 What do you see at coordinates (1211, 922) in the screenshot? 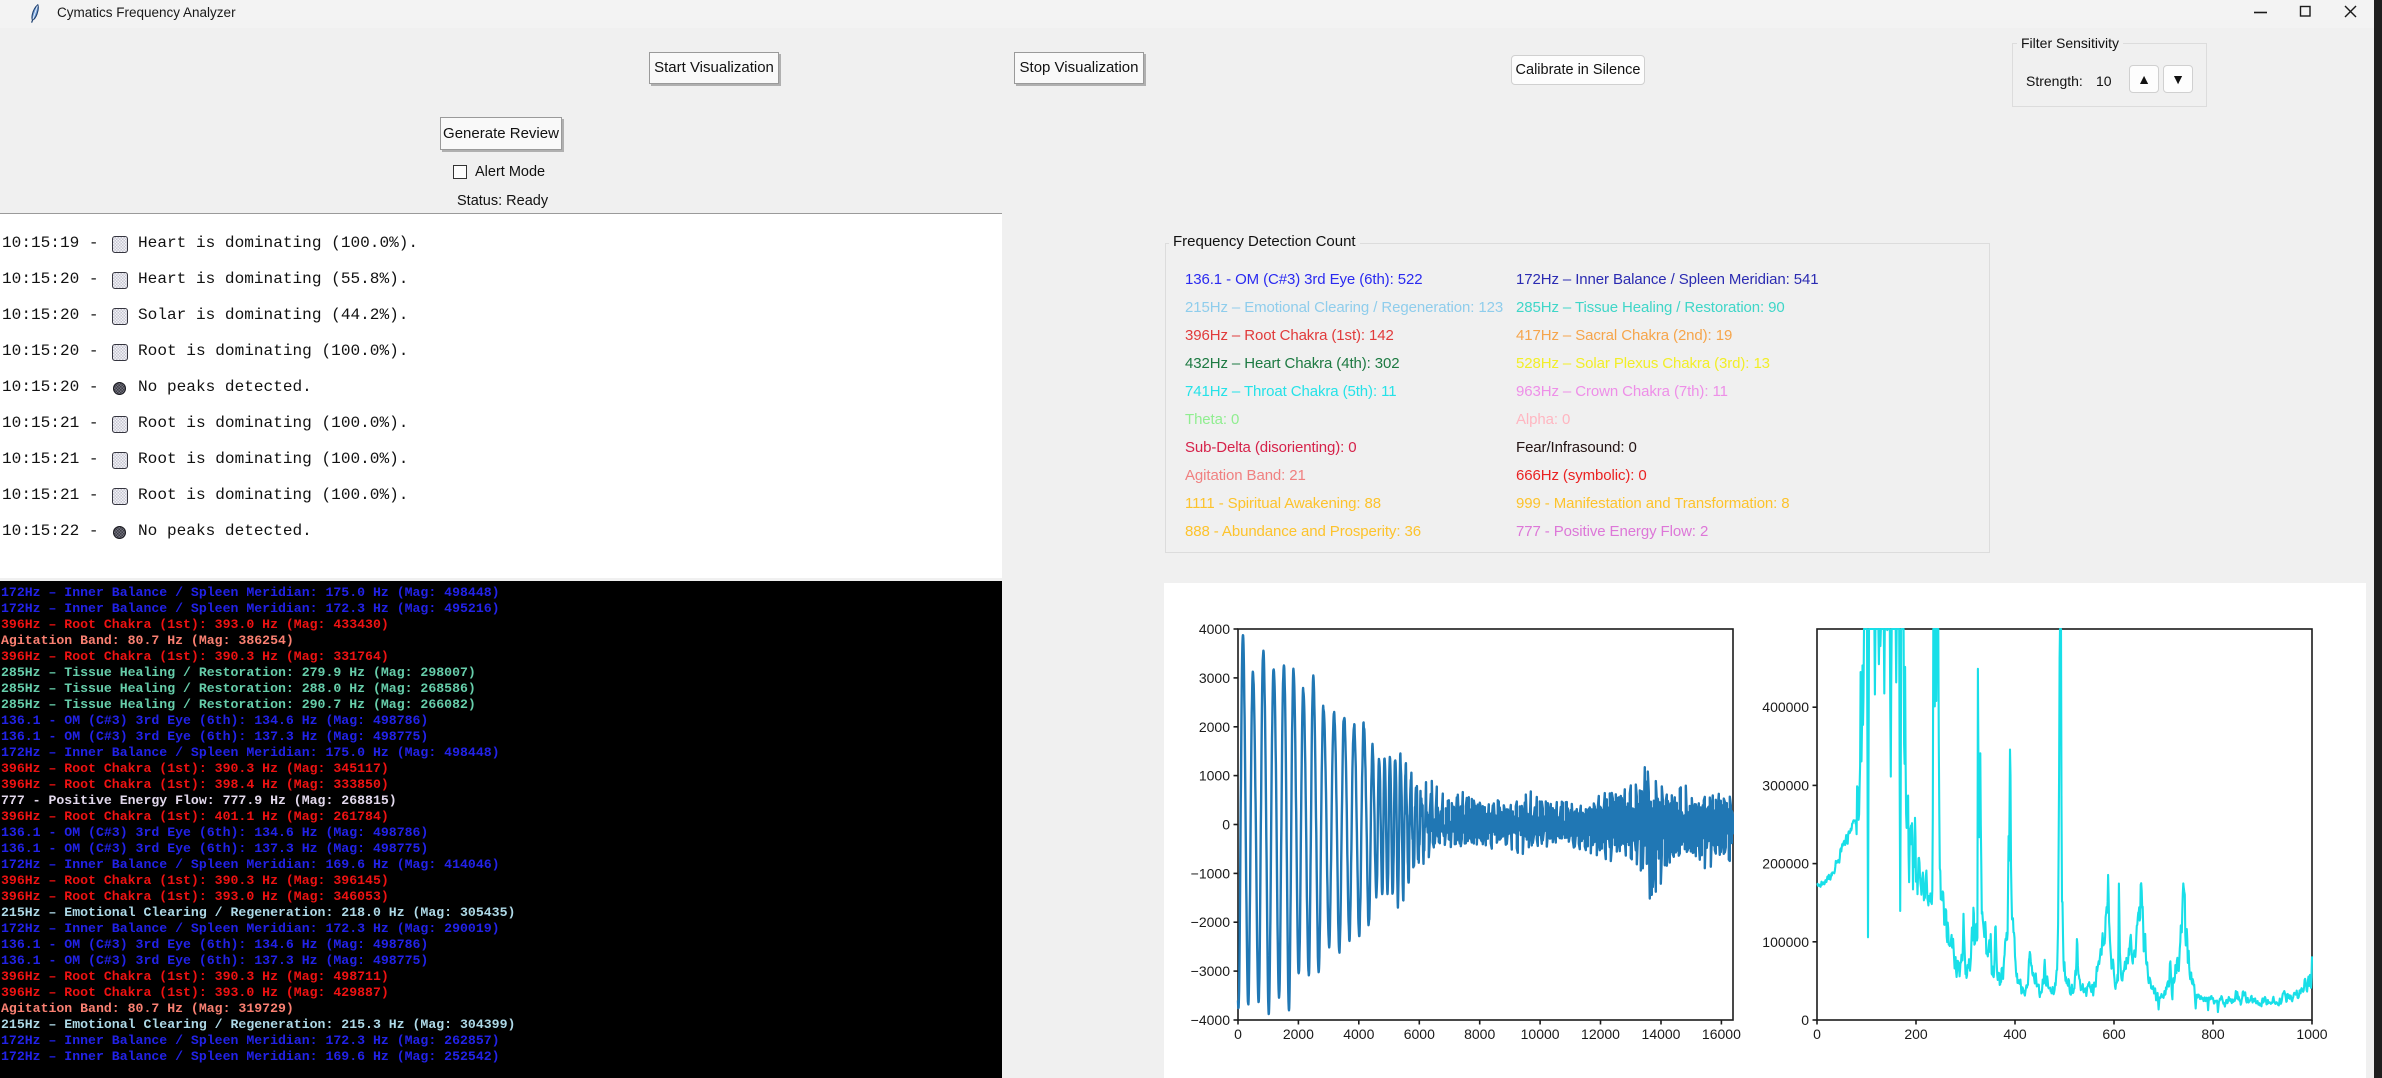
I see `svg-text: −2000` at bounding box center [1211, 922].